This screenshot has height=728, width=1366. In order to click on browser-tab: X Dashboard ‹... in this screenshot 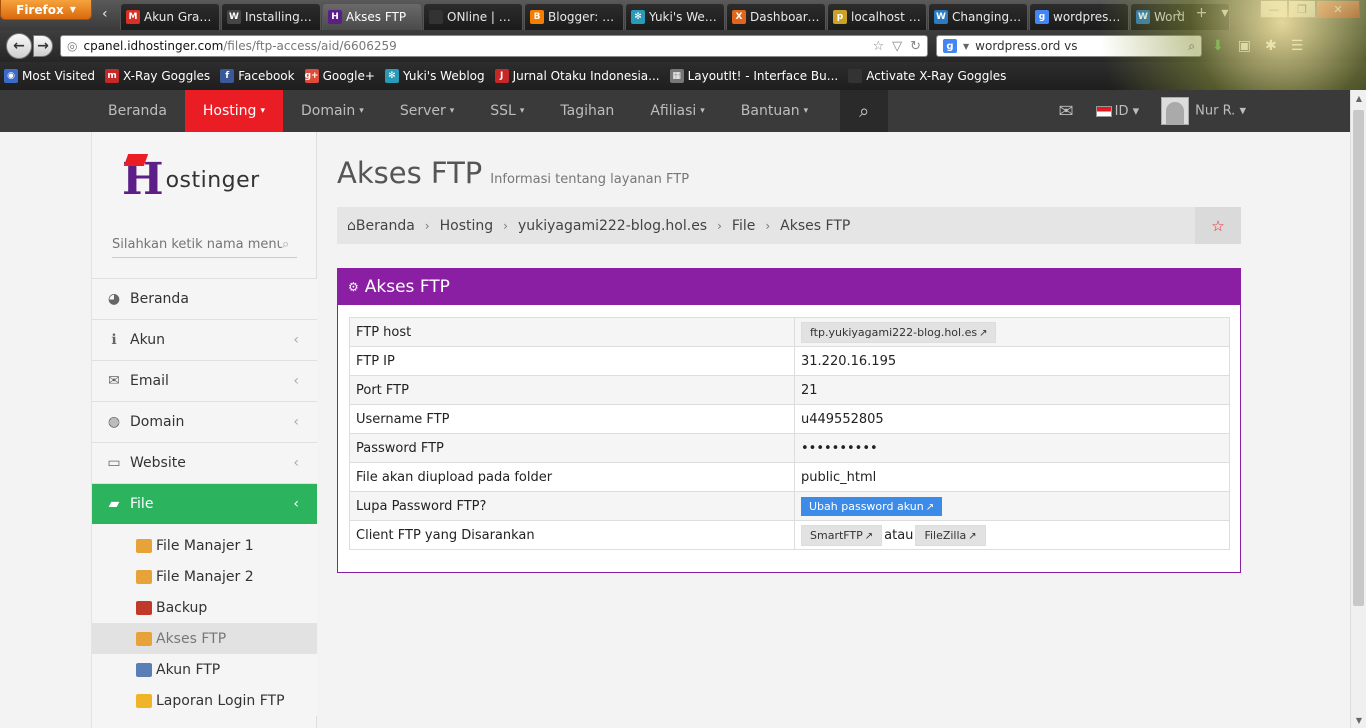, I will do `click(776, 16)`.